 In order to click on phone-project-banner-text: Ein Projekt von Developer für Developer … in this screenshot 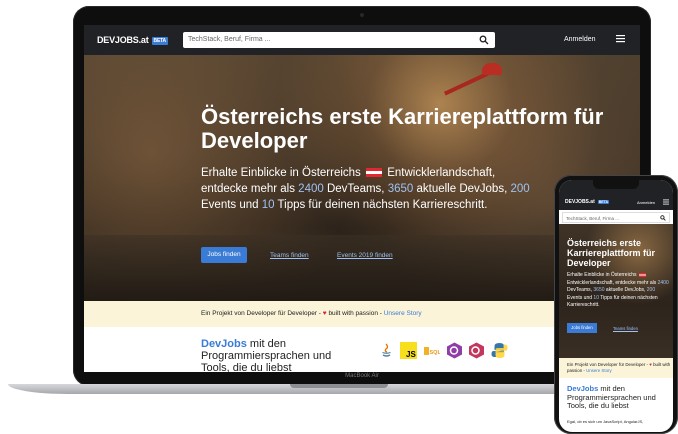, I will do `click(619, 368)`.